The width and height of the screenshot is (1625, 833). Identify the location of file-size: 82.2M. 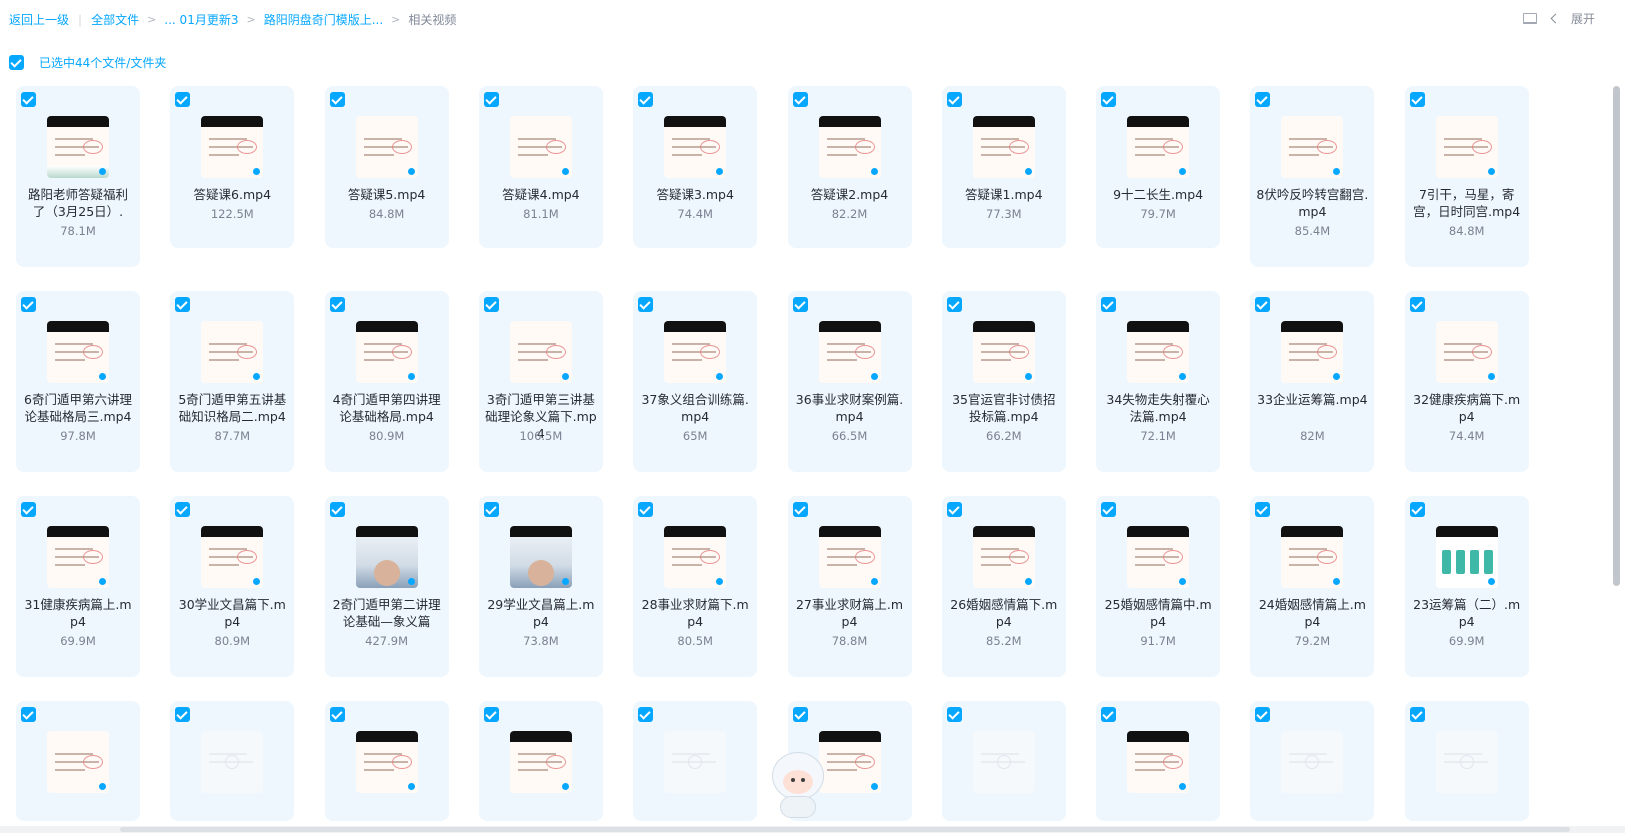
(849, 214).